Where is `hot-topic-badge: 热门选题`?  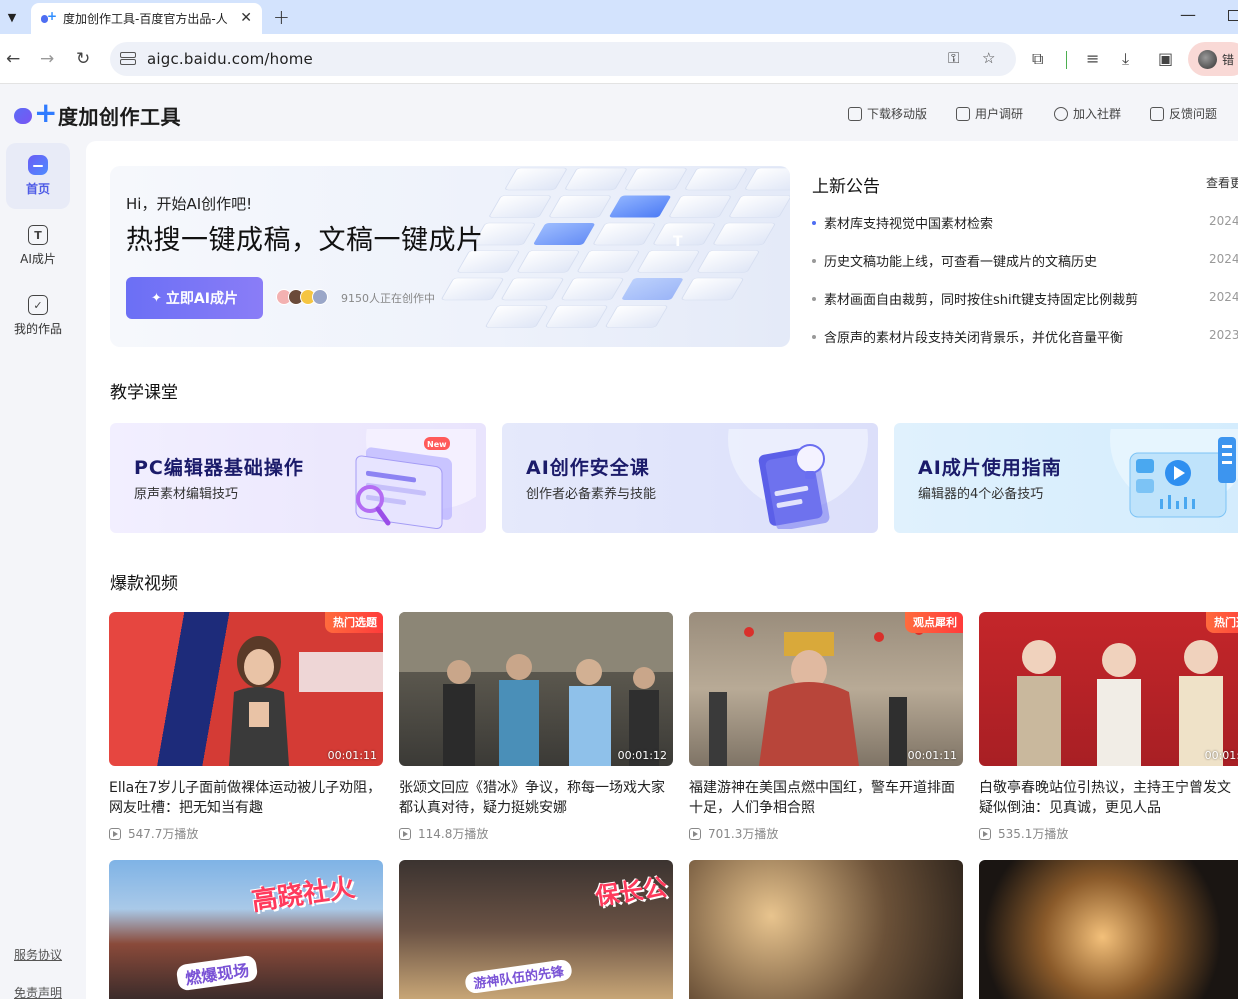
hot-topic-badge: 热门选题 is located at coordinates (354, 622).